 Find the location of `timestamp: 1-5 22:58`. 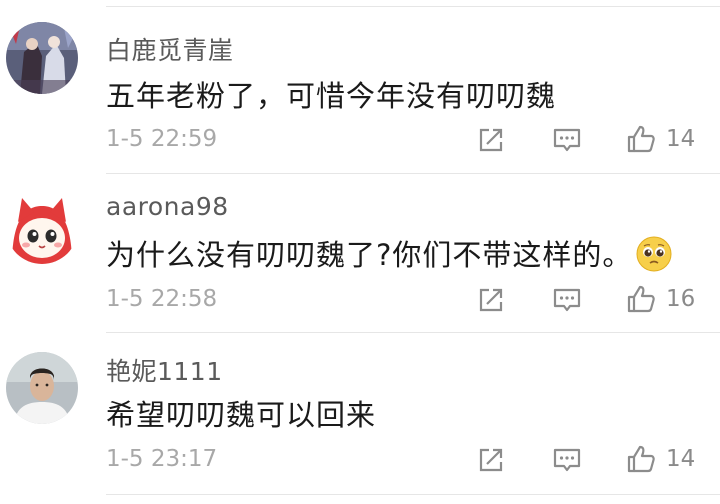

timestamp: 1-5 22:58 is located at coordinates (162, 299).